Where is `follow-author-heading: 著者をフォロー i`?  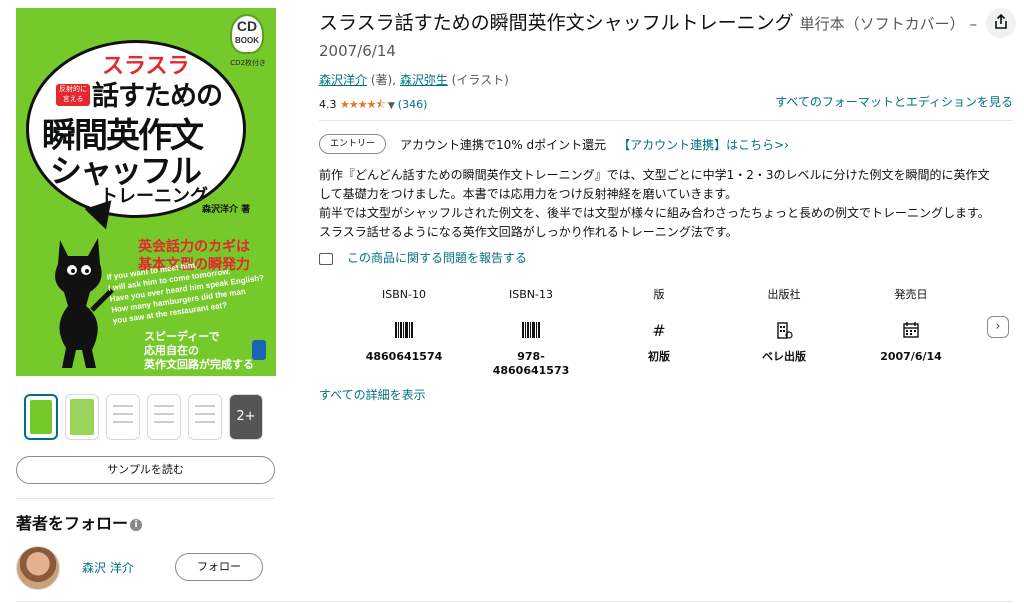
follow-author-heading: 著者をフォロー i is located at coordinates (79, 522).